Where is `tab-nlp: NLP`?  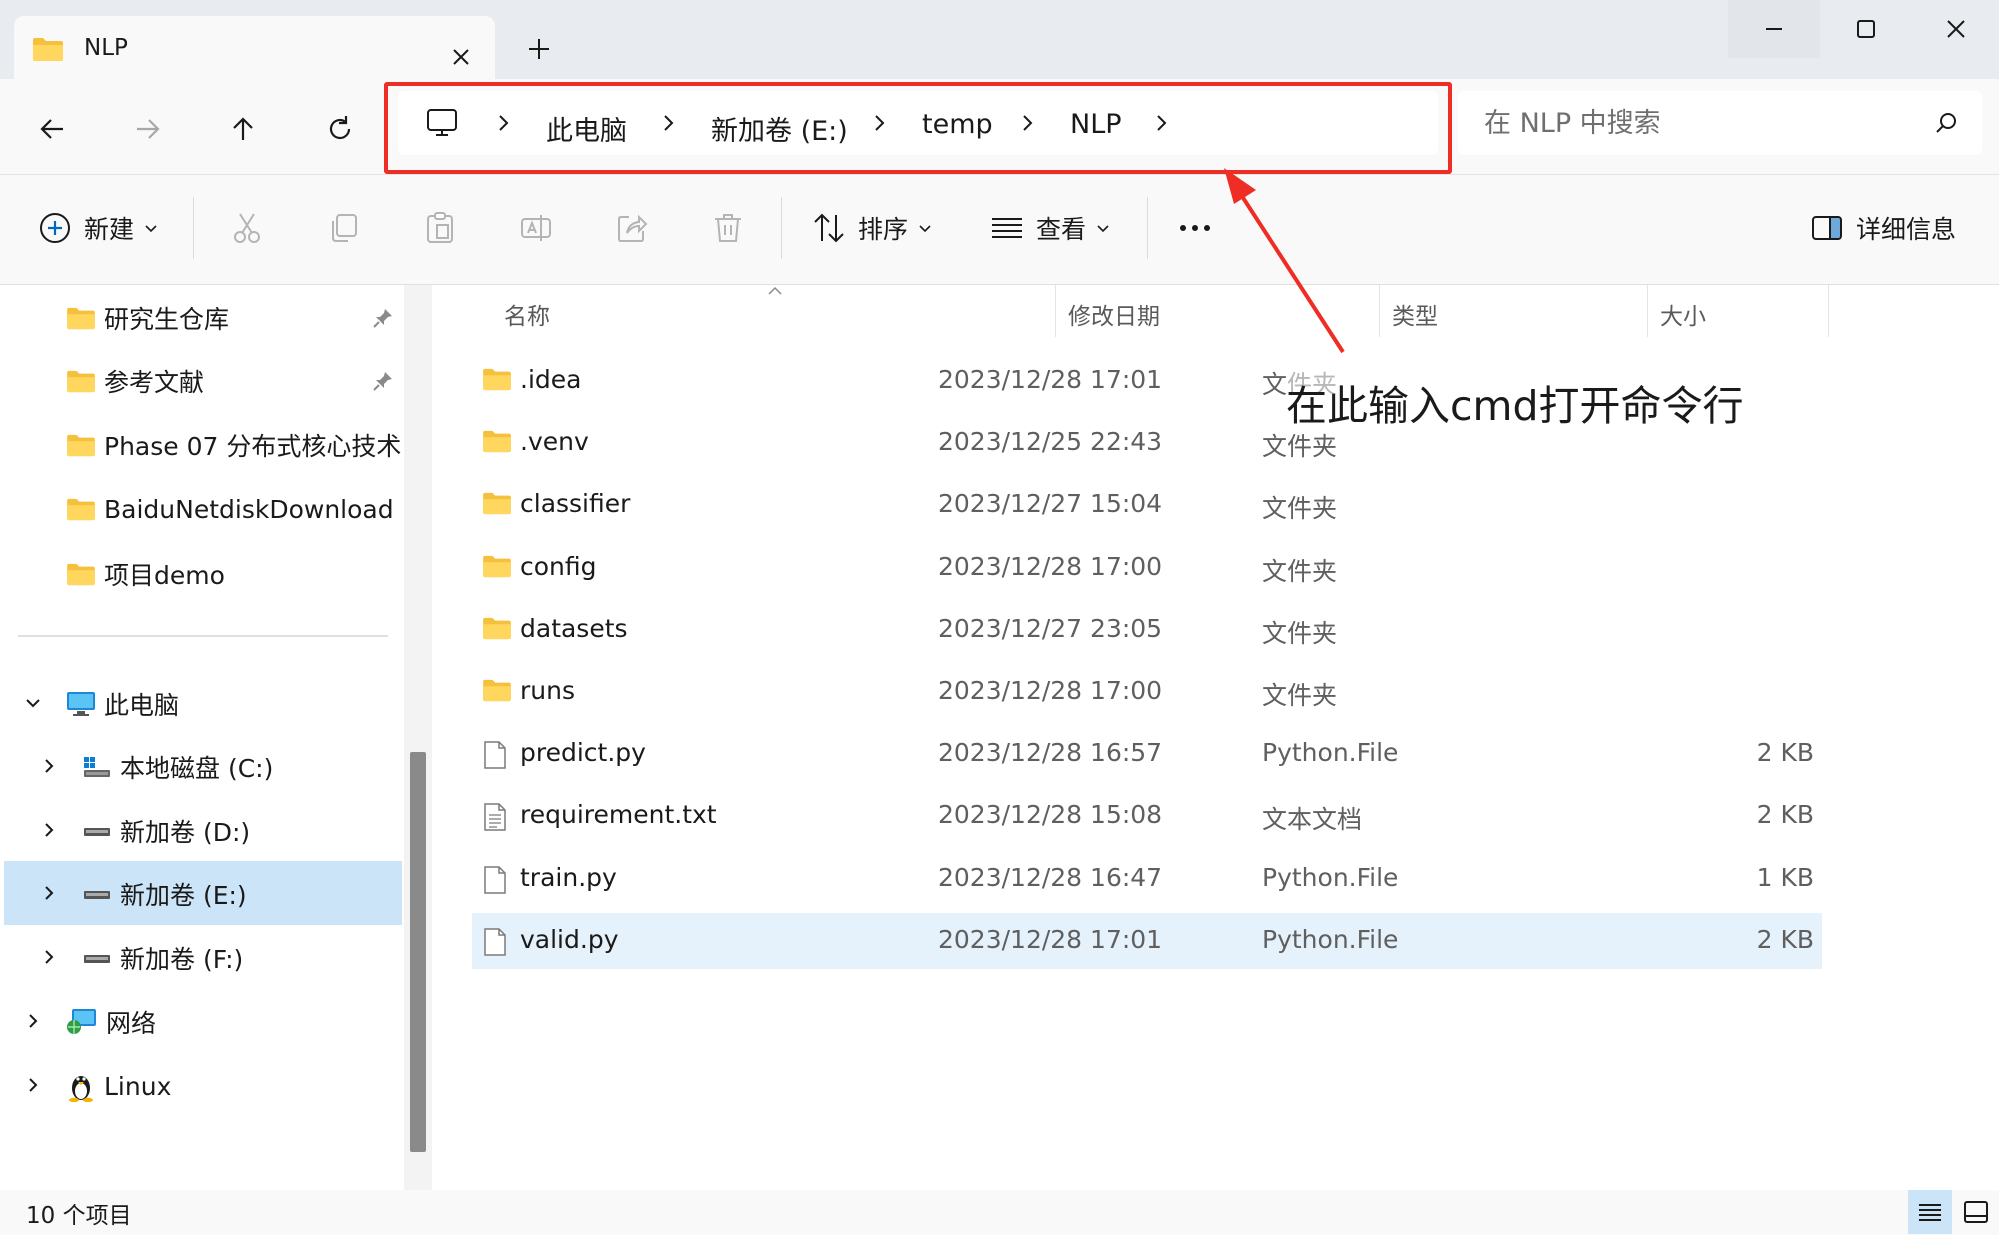 tab-nlp: NLP is located at coordinates (254, 47).